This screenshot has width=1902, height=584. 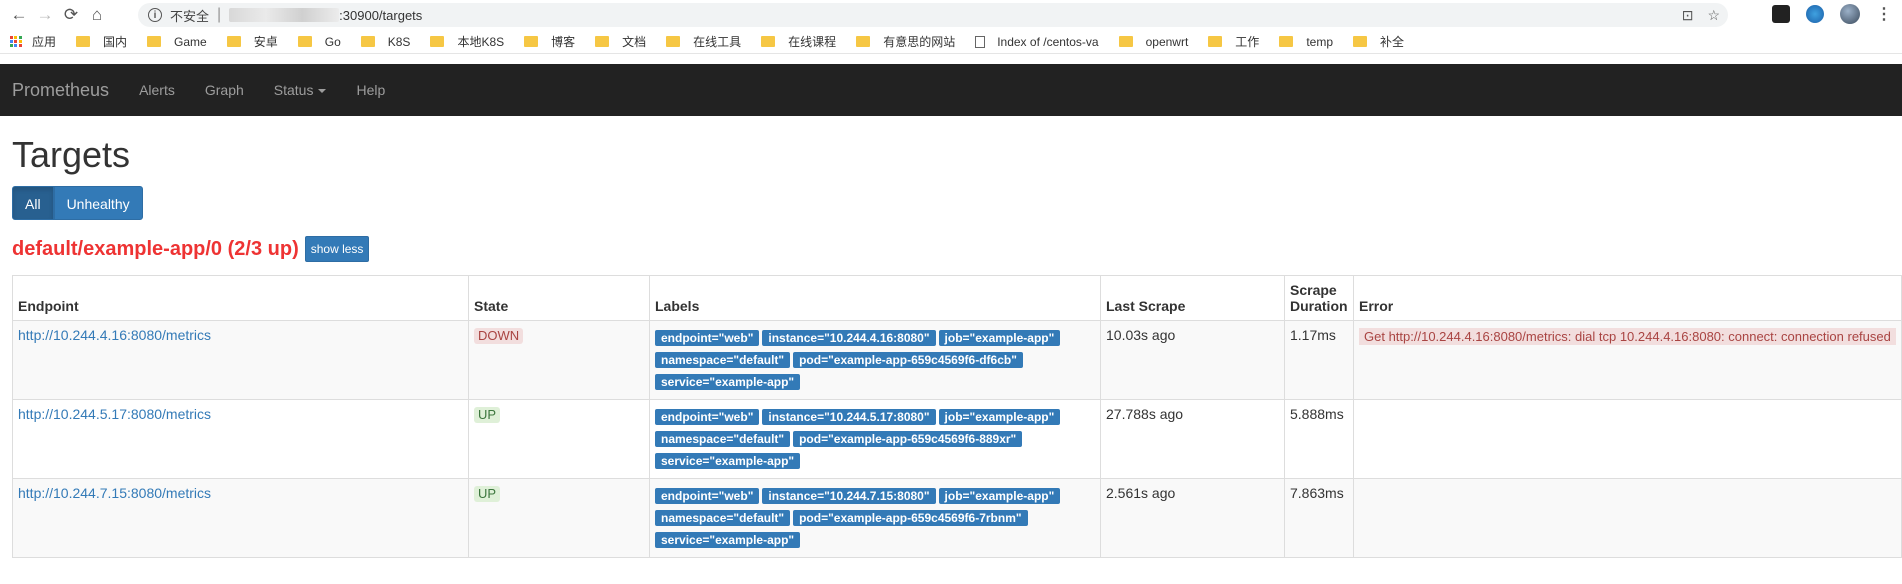 I want to click on filter-unhealthy-button: Unhealthy, so click(x=98, y=203).